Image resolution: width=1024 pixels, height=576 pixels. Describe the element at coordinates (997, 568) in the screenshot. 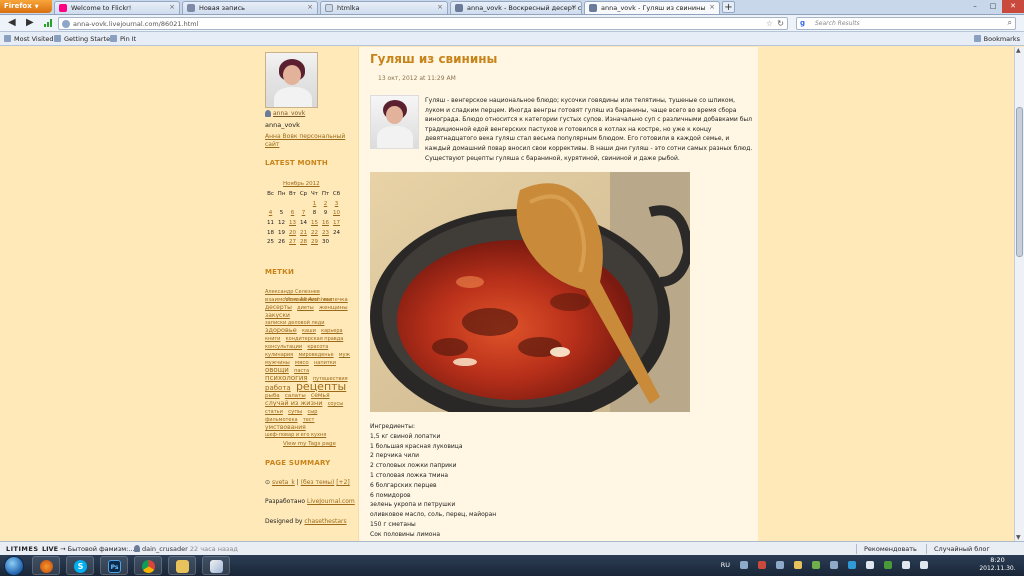

I see `clock-date: 2012.11.30.` at that location.